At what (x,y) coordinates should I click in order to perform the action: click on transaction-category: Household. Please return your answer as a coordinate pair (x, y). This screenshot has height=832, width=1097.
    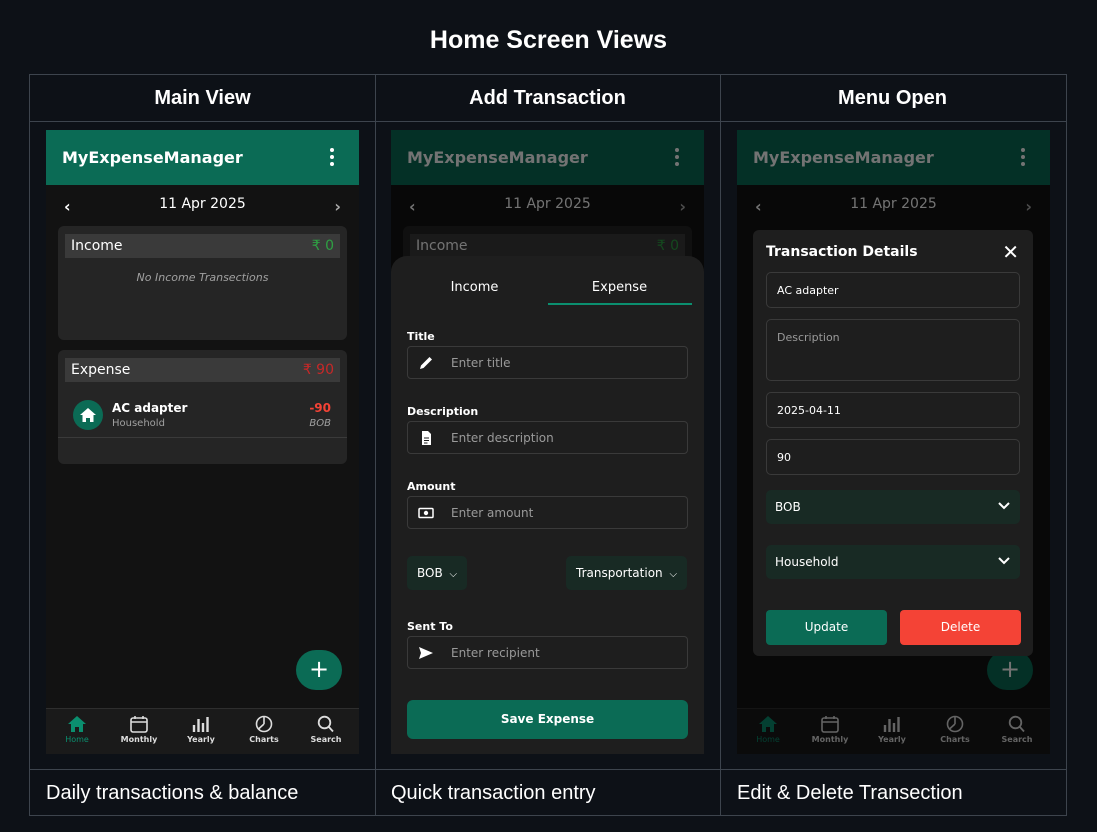
    Looking at the image, I should click on (138, 423).